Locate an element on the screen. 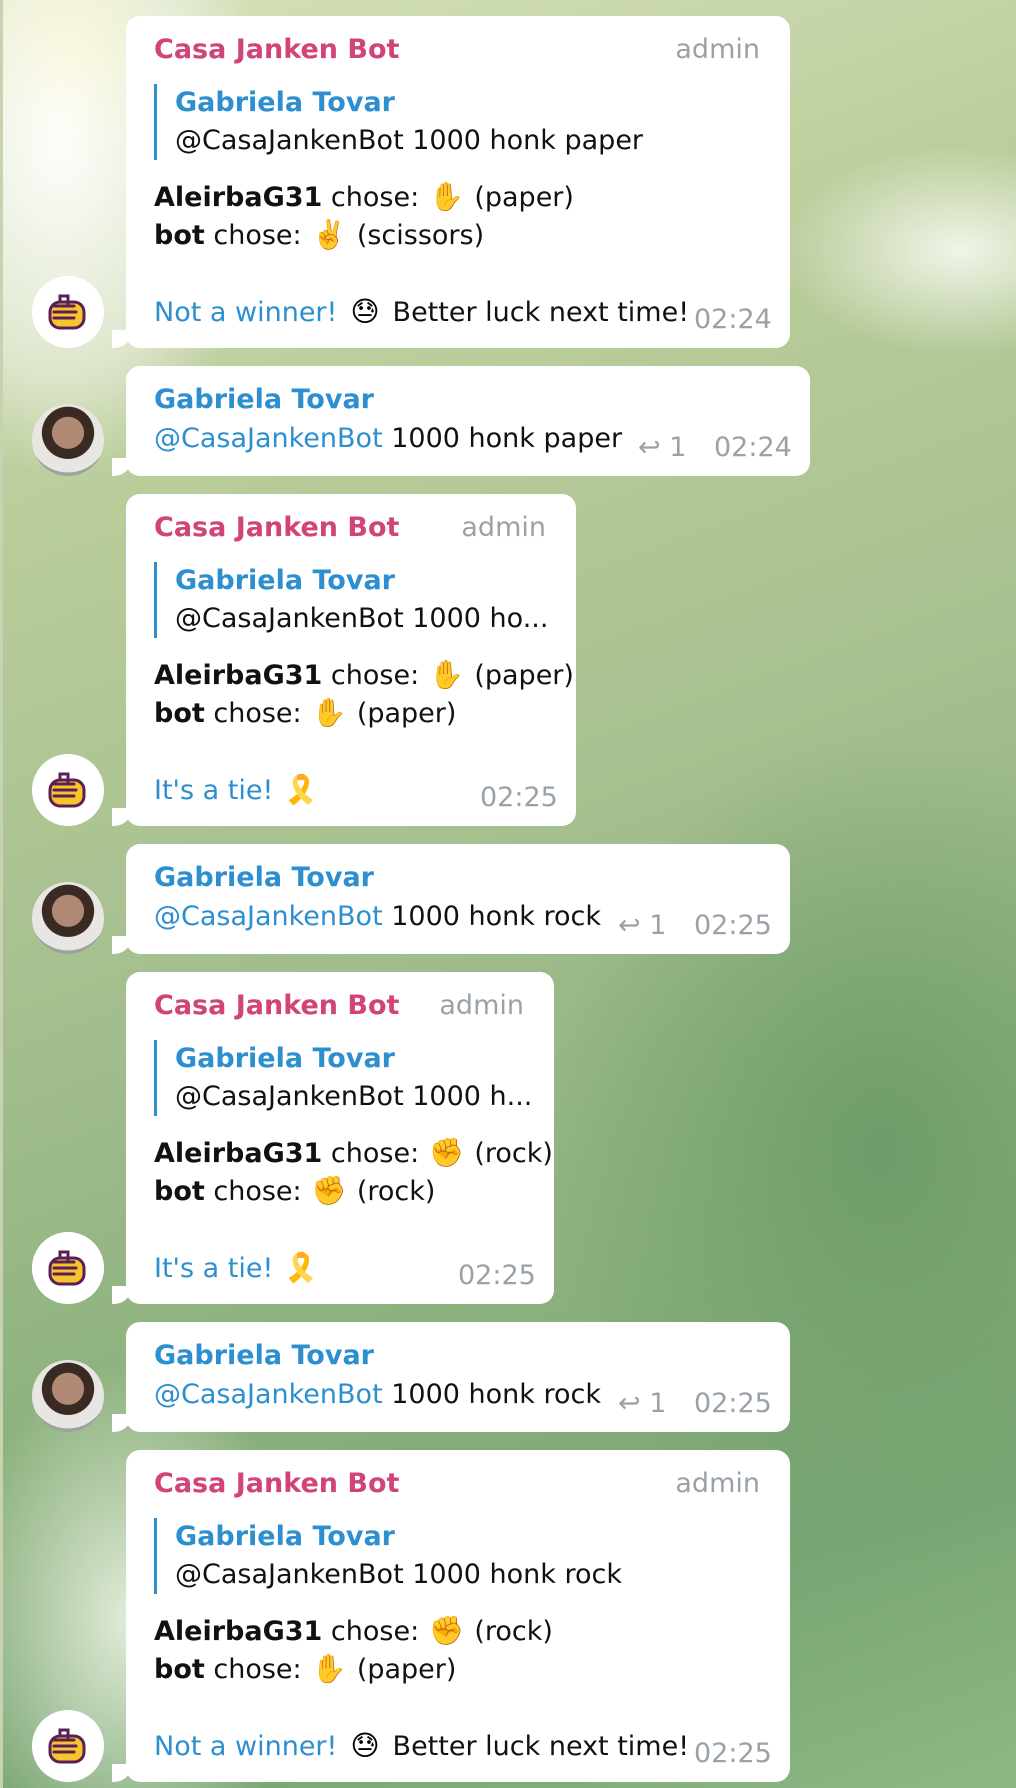 This screenshot has width=1016, height=1788. chat-left-border is located at coordinates (1, 894).